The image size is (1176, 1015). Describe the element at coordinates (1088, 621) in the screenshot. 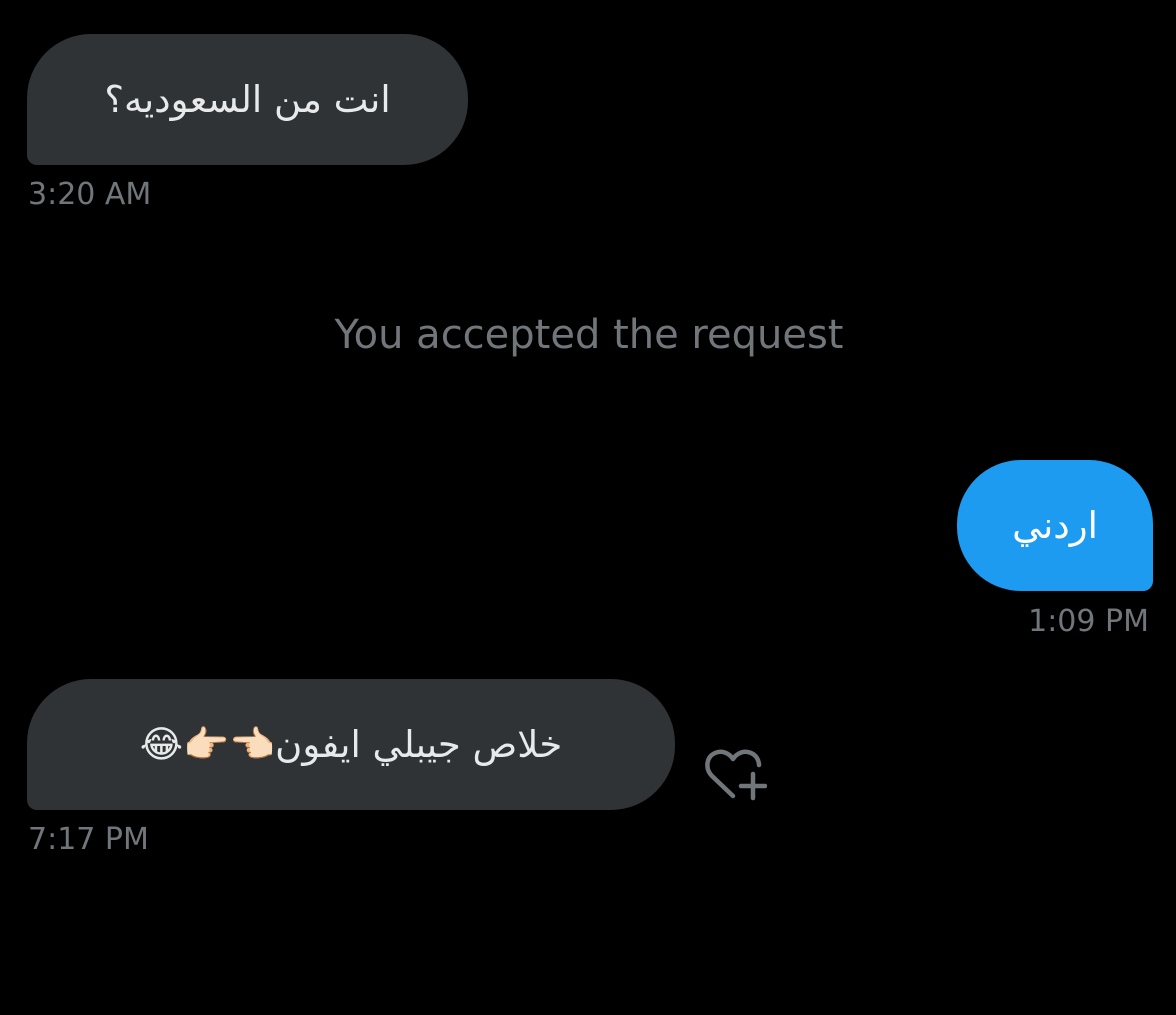

I see `message-timestamp: 1:09 PM` at that location.